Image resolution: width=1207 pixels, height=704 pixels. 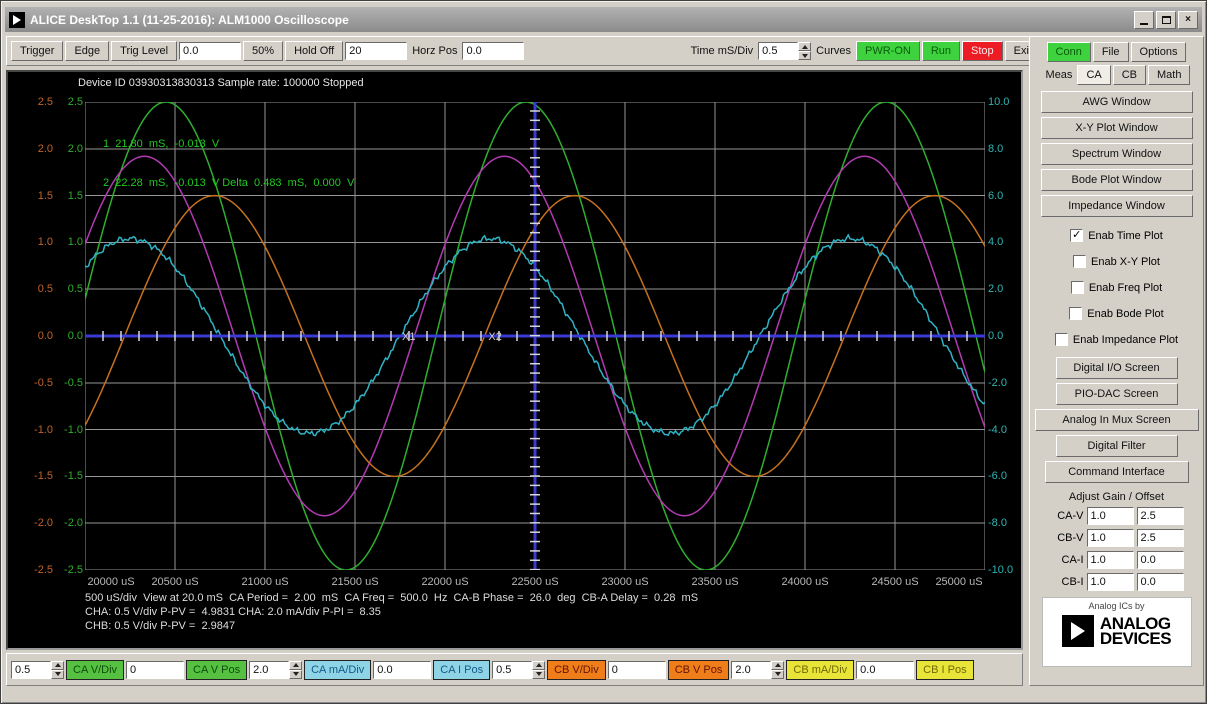 What do you see at coordinates (512, 669) in the screenshot?
I see `cb-vdiv-input` at bounding box center [512, 669].